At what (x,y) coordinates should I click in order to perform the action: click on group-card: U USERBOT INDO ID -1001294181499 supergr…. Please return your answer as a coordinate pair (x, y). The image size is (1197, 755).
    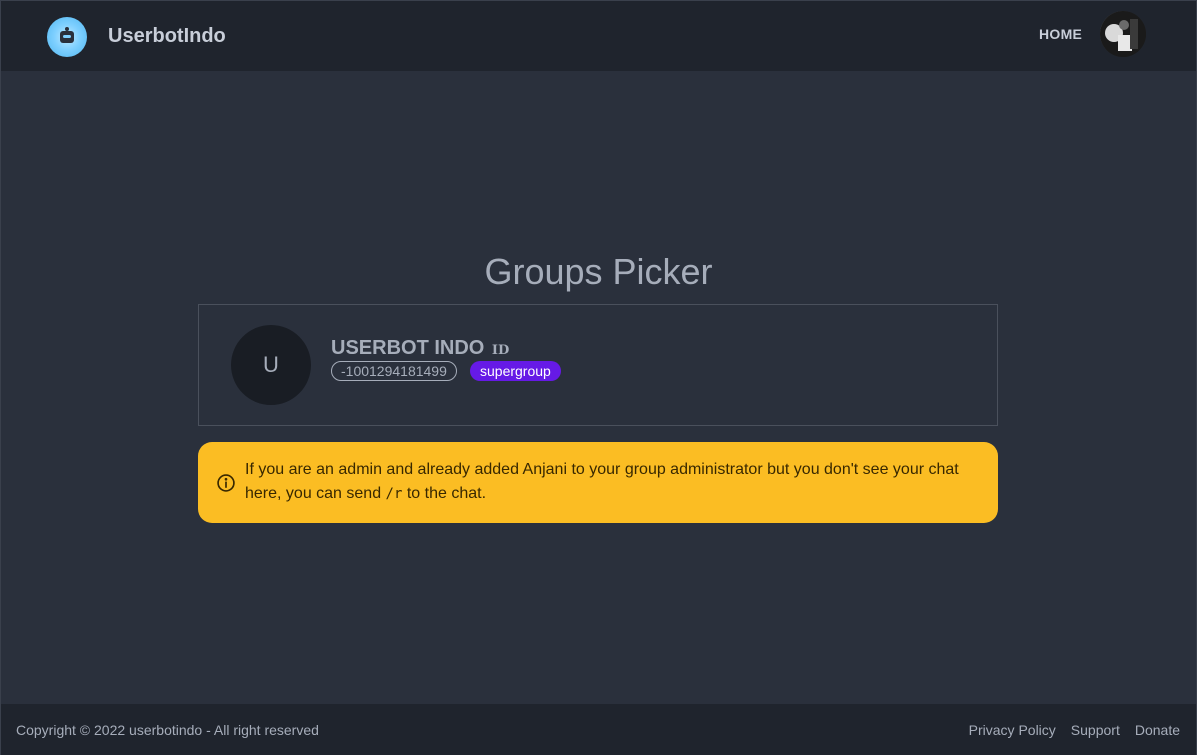
    Looking at the image, I should click on (598, 365).